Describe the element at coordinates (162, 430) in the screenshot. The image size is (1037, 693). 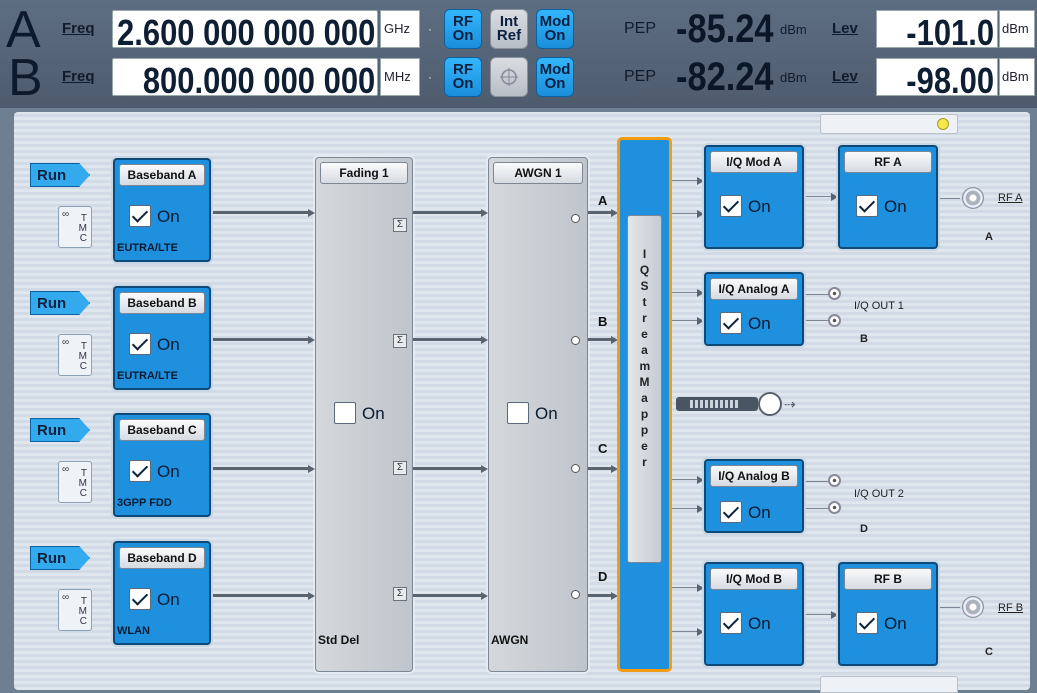
I see `baseband-c-title: Baseband C` at that location.